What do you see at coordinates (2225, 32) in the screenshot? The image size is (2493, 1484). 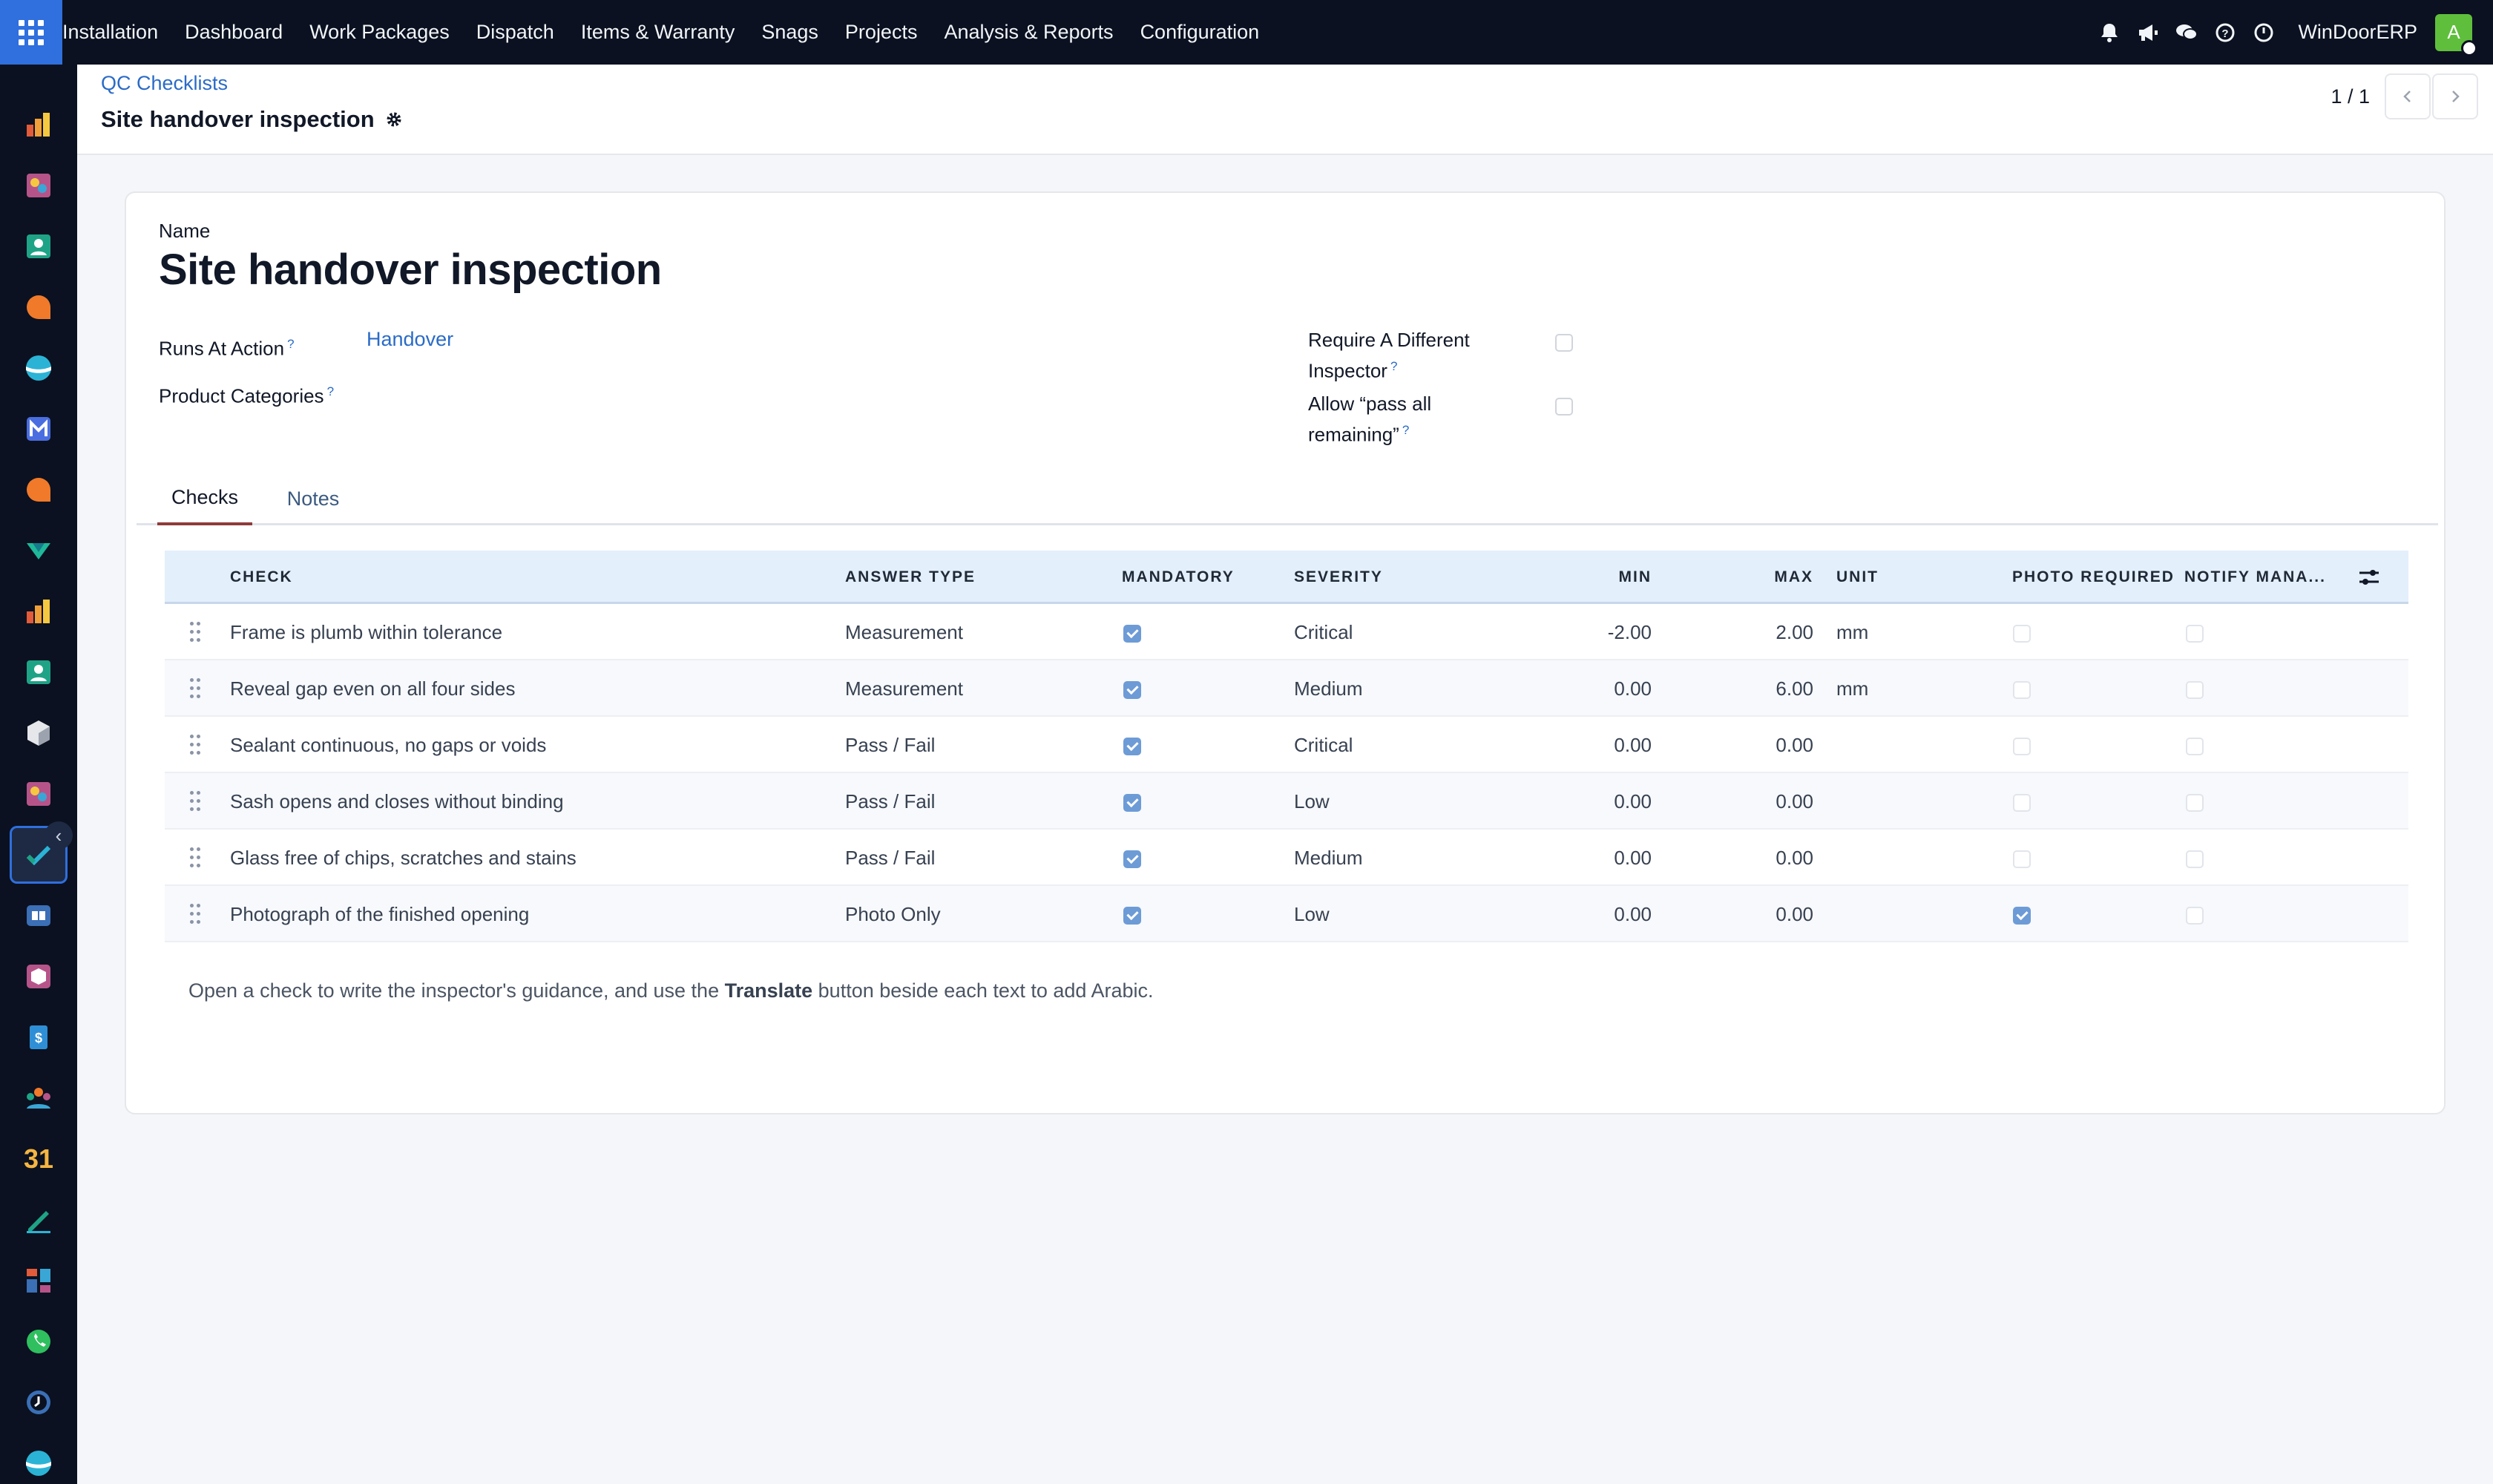 I see `help-icon: ?` at bounding box center [2225, 32].